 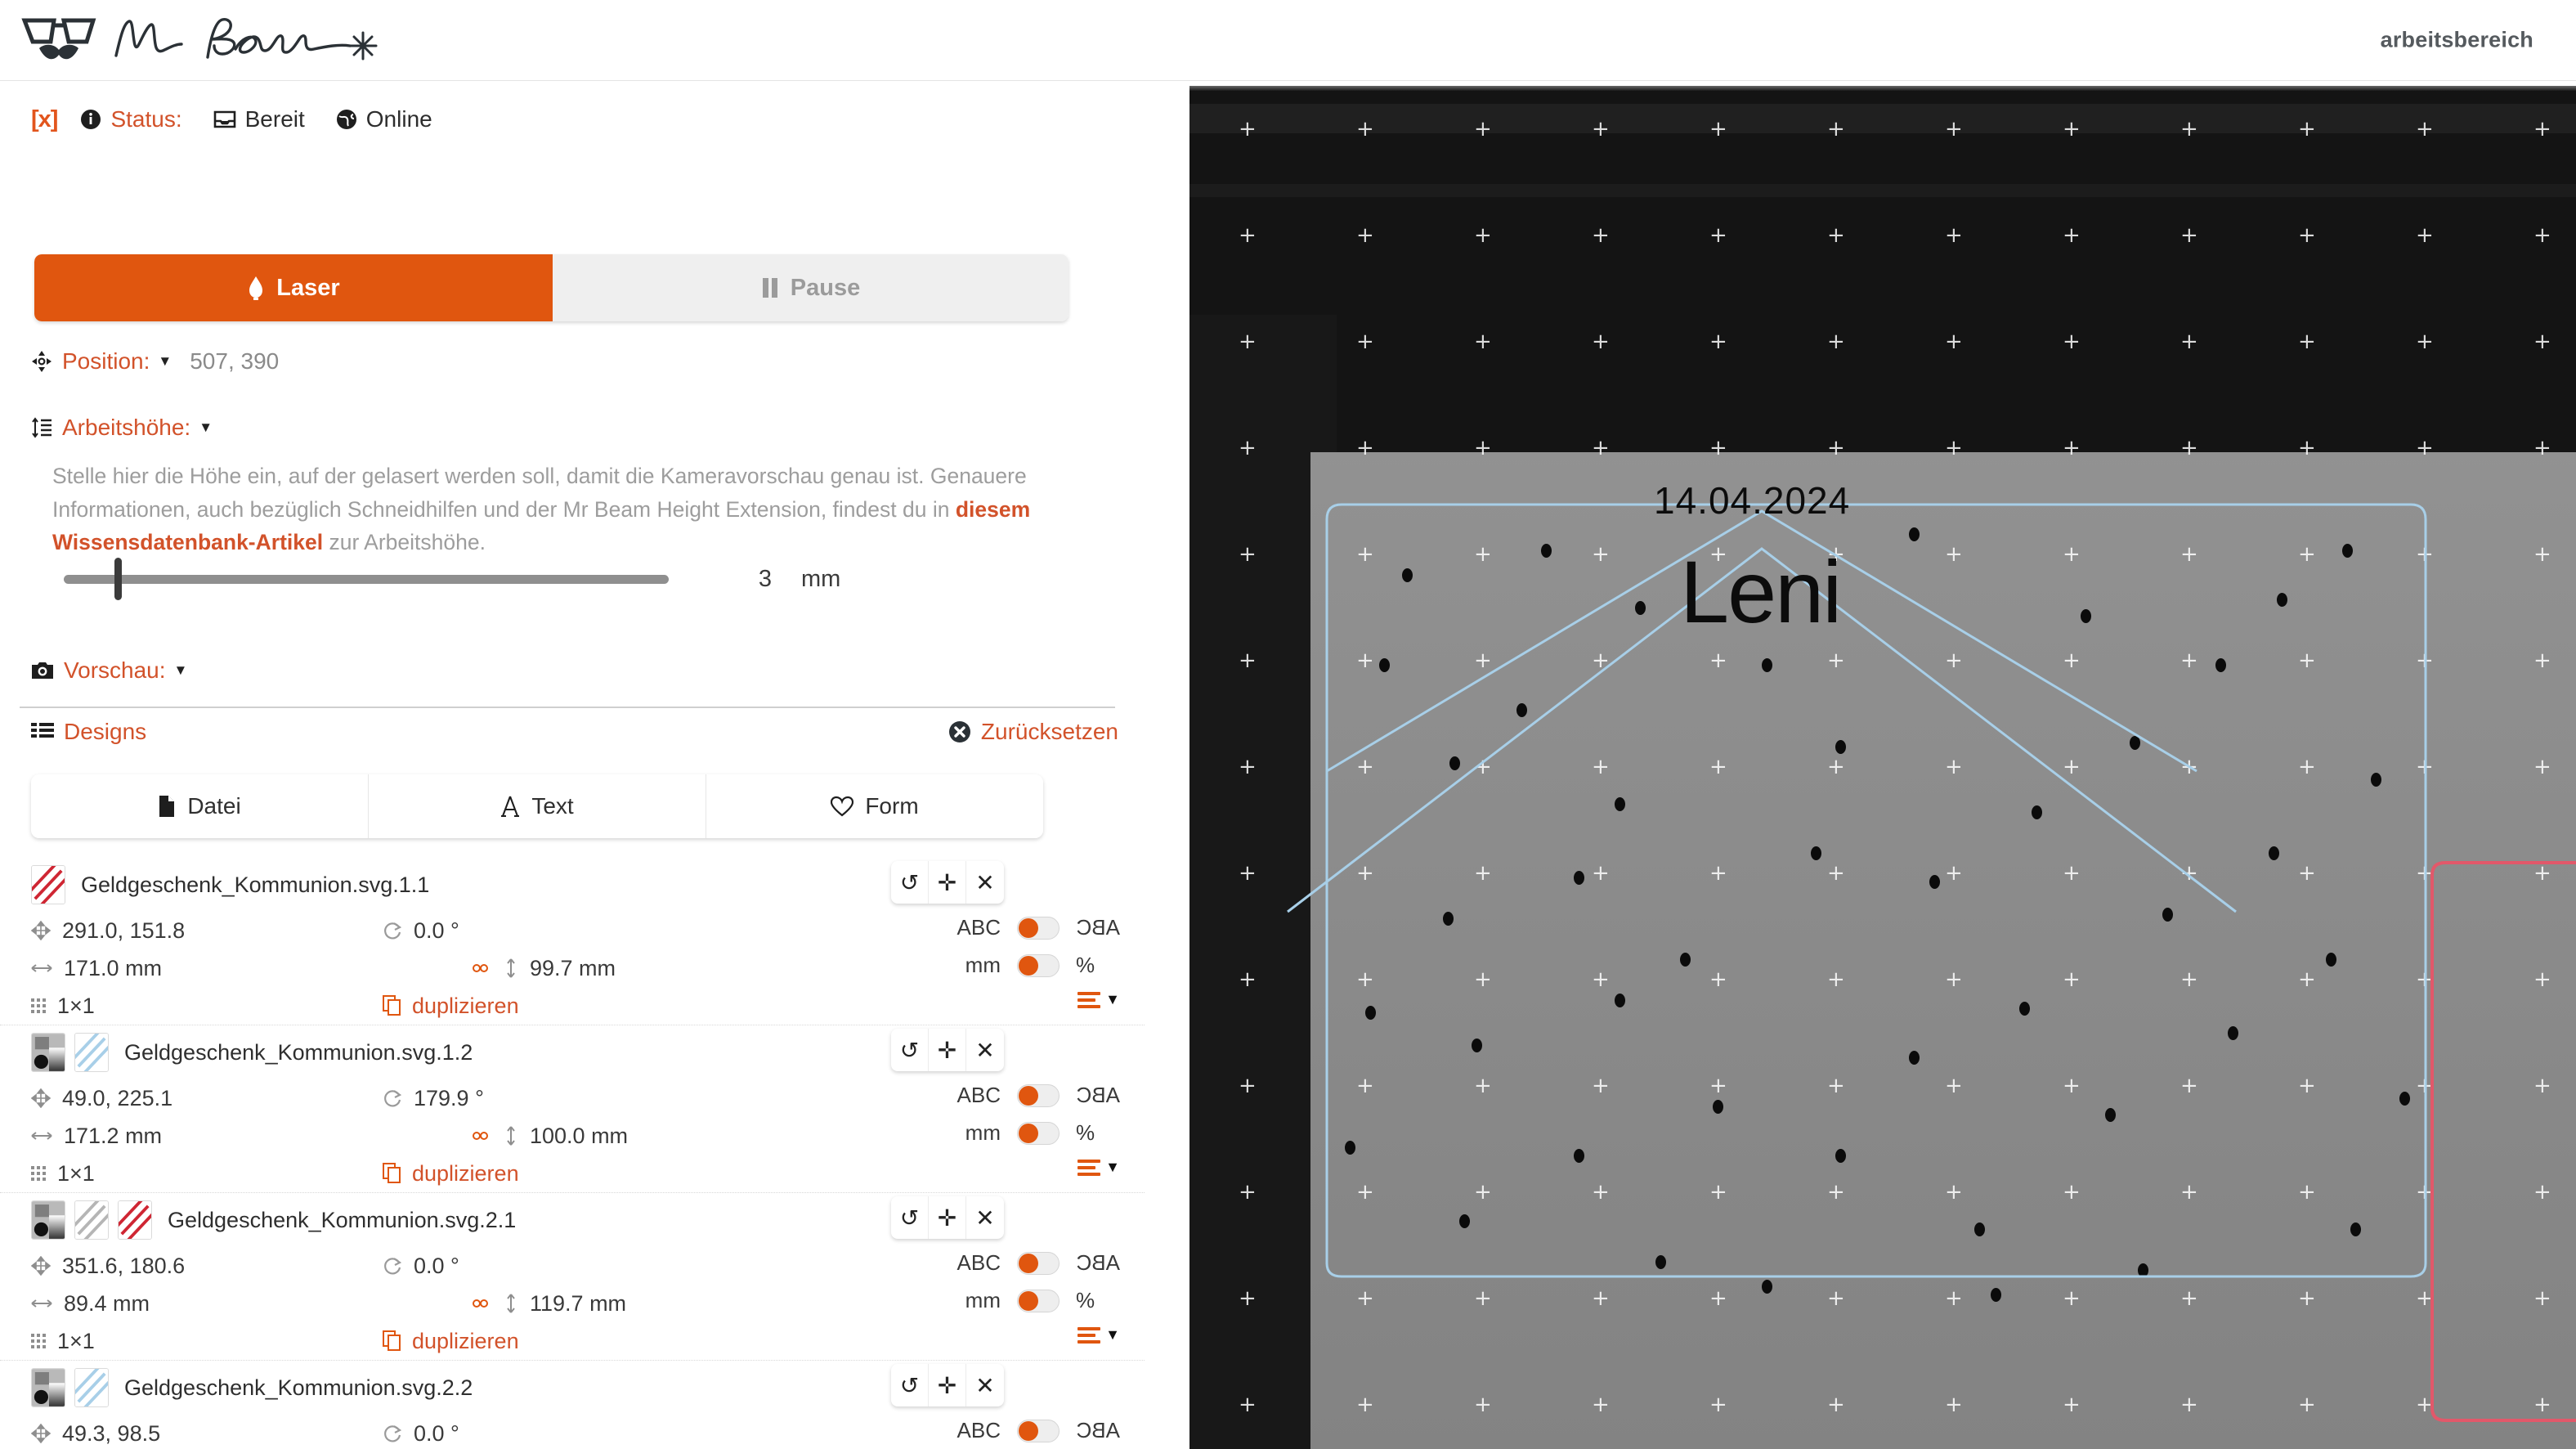 What do you see at coordinates (538, 1304) in the screenshot?
I see `design-height: 119.7 mm` at bounding box center [538, 1304].